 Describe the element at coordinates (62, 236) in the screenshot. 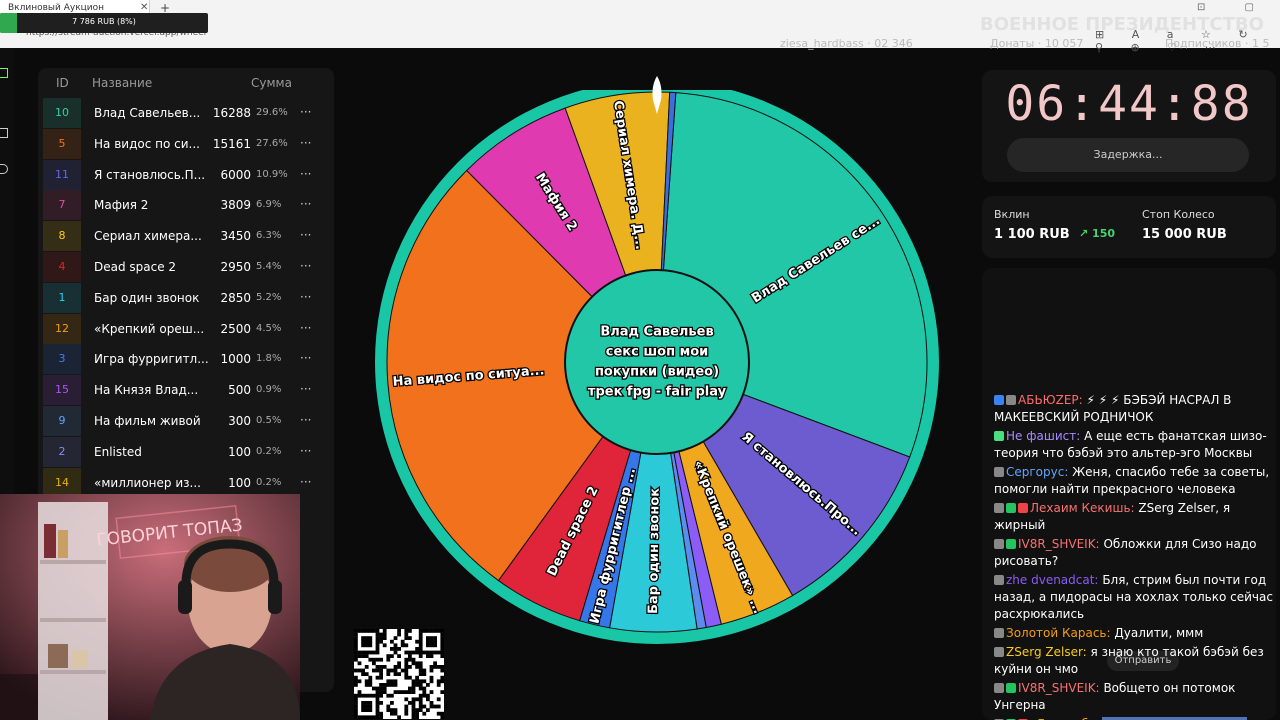

I see `row-id: 8` at that location.